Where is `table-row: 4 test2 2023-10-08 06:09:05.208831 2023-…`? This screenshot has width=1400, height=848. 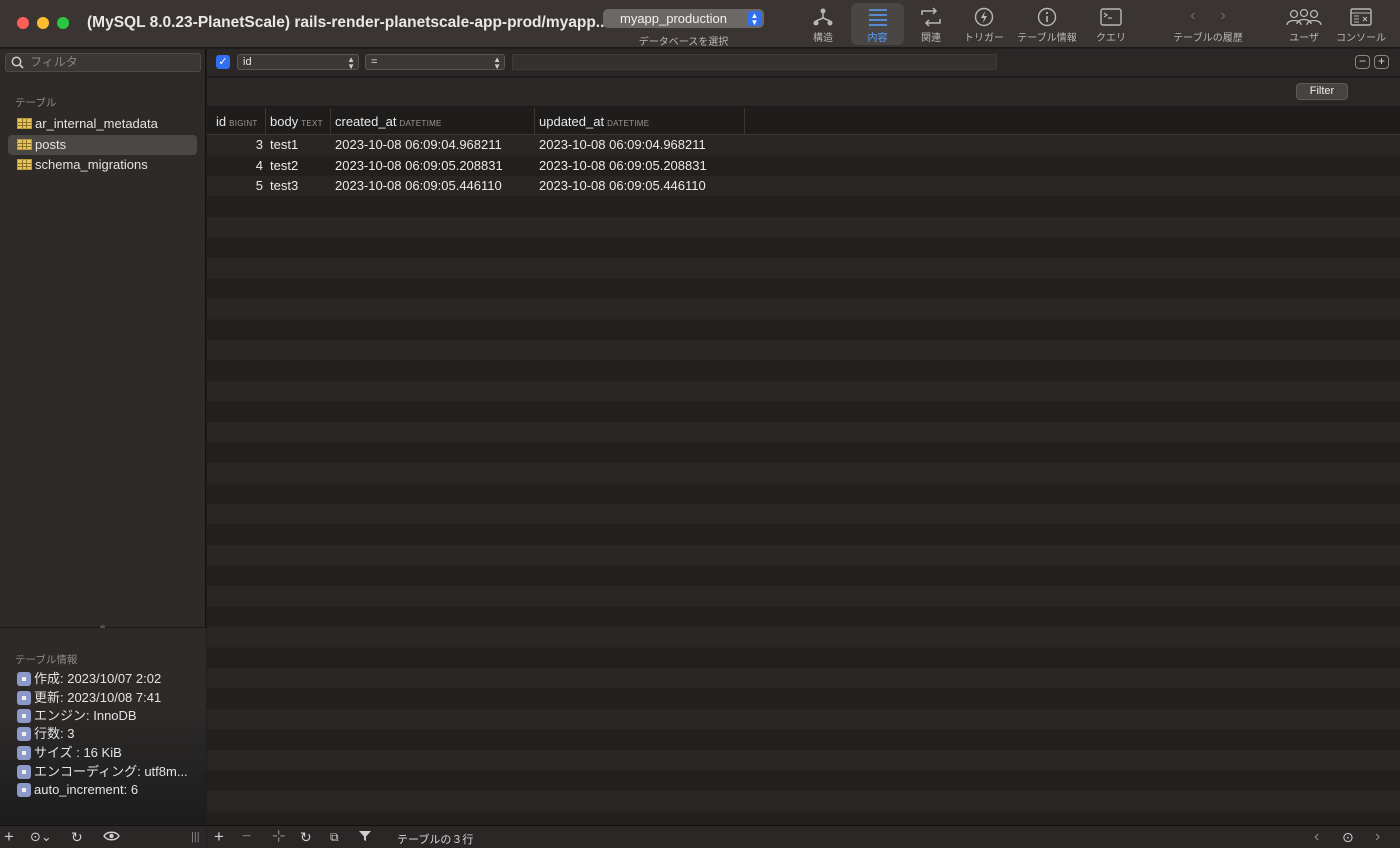 table-row: 4 test2 2023-10-08 06:09:05.208831 2023-… is located at coordinates (803, 166).